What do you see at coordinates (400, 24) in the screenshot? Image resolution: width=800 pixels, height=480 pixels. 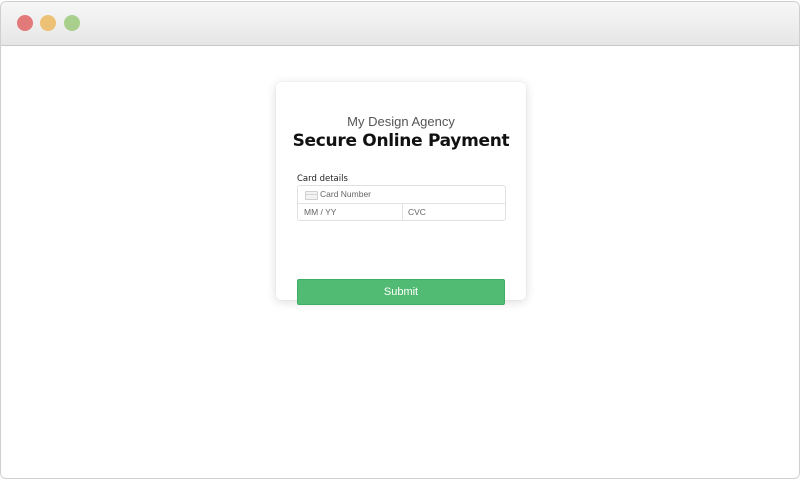 I see `window-titlebar` at bounding box center [400, 24].